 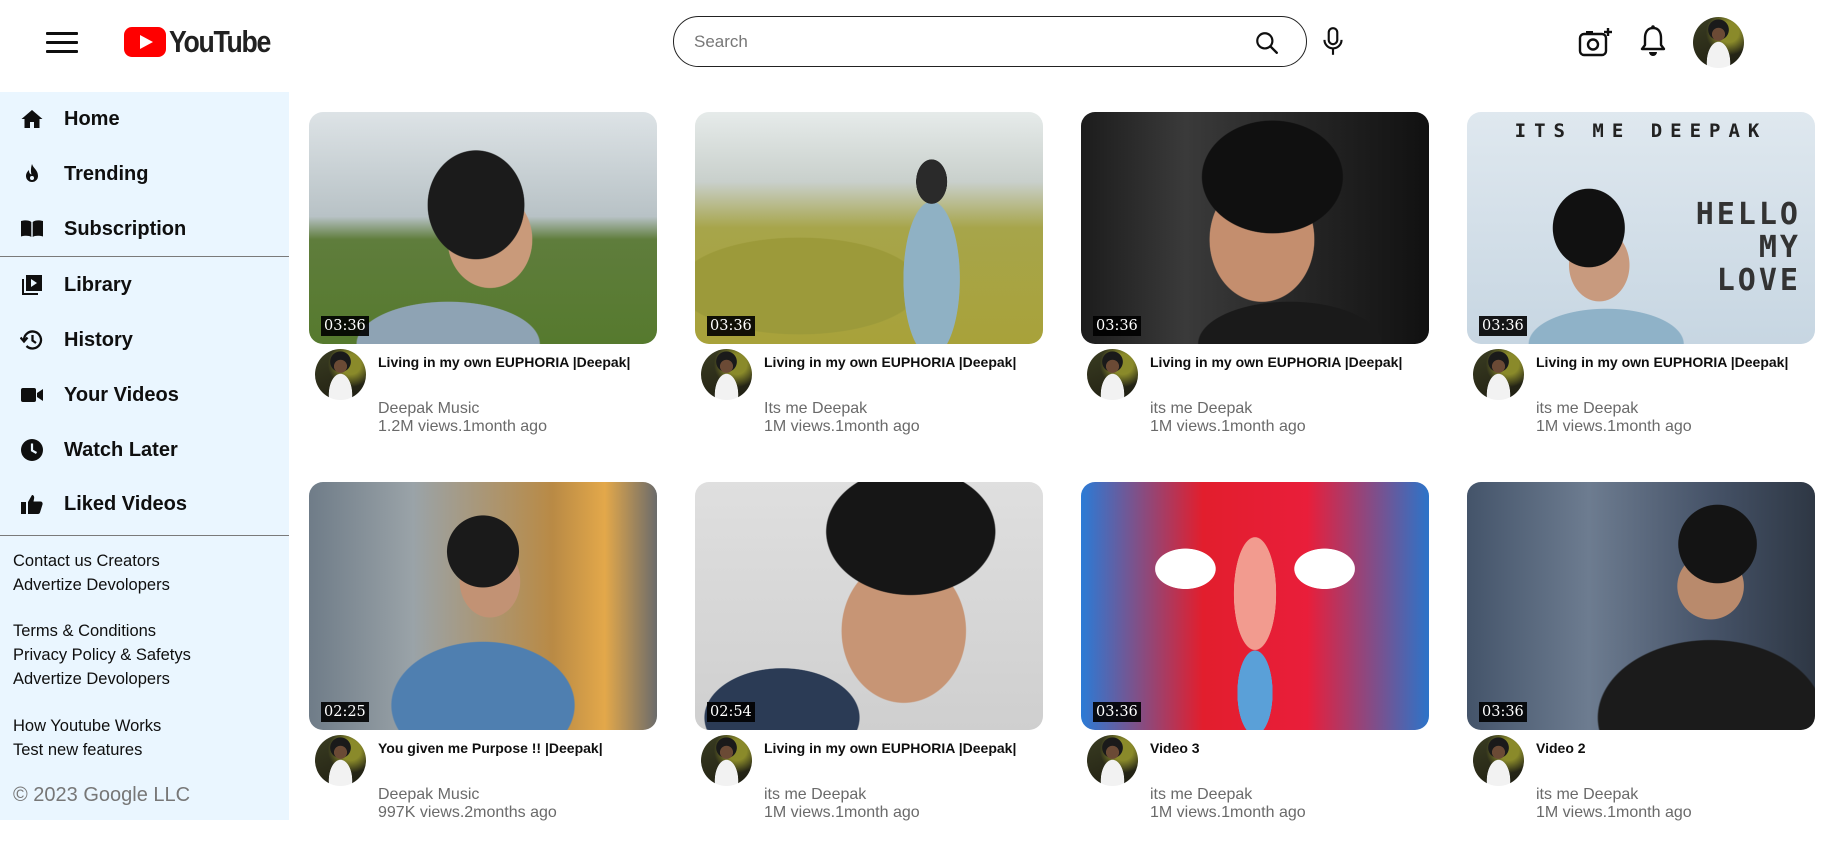 I want to click on video-duration: 02:54, so click(x=731, y=712).